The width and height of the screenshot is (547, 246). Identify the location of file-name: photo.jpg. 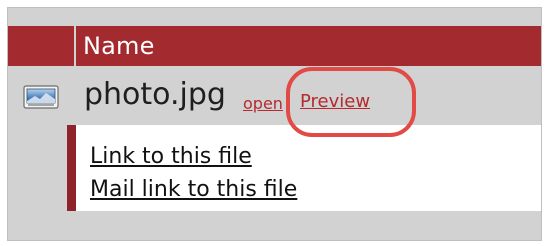
(155, 95).